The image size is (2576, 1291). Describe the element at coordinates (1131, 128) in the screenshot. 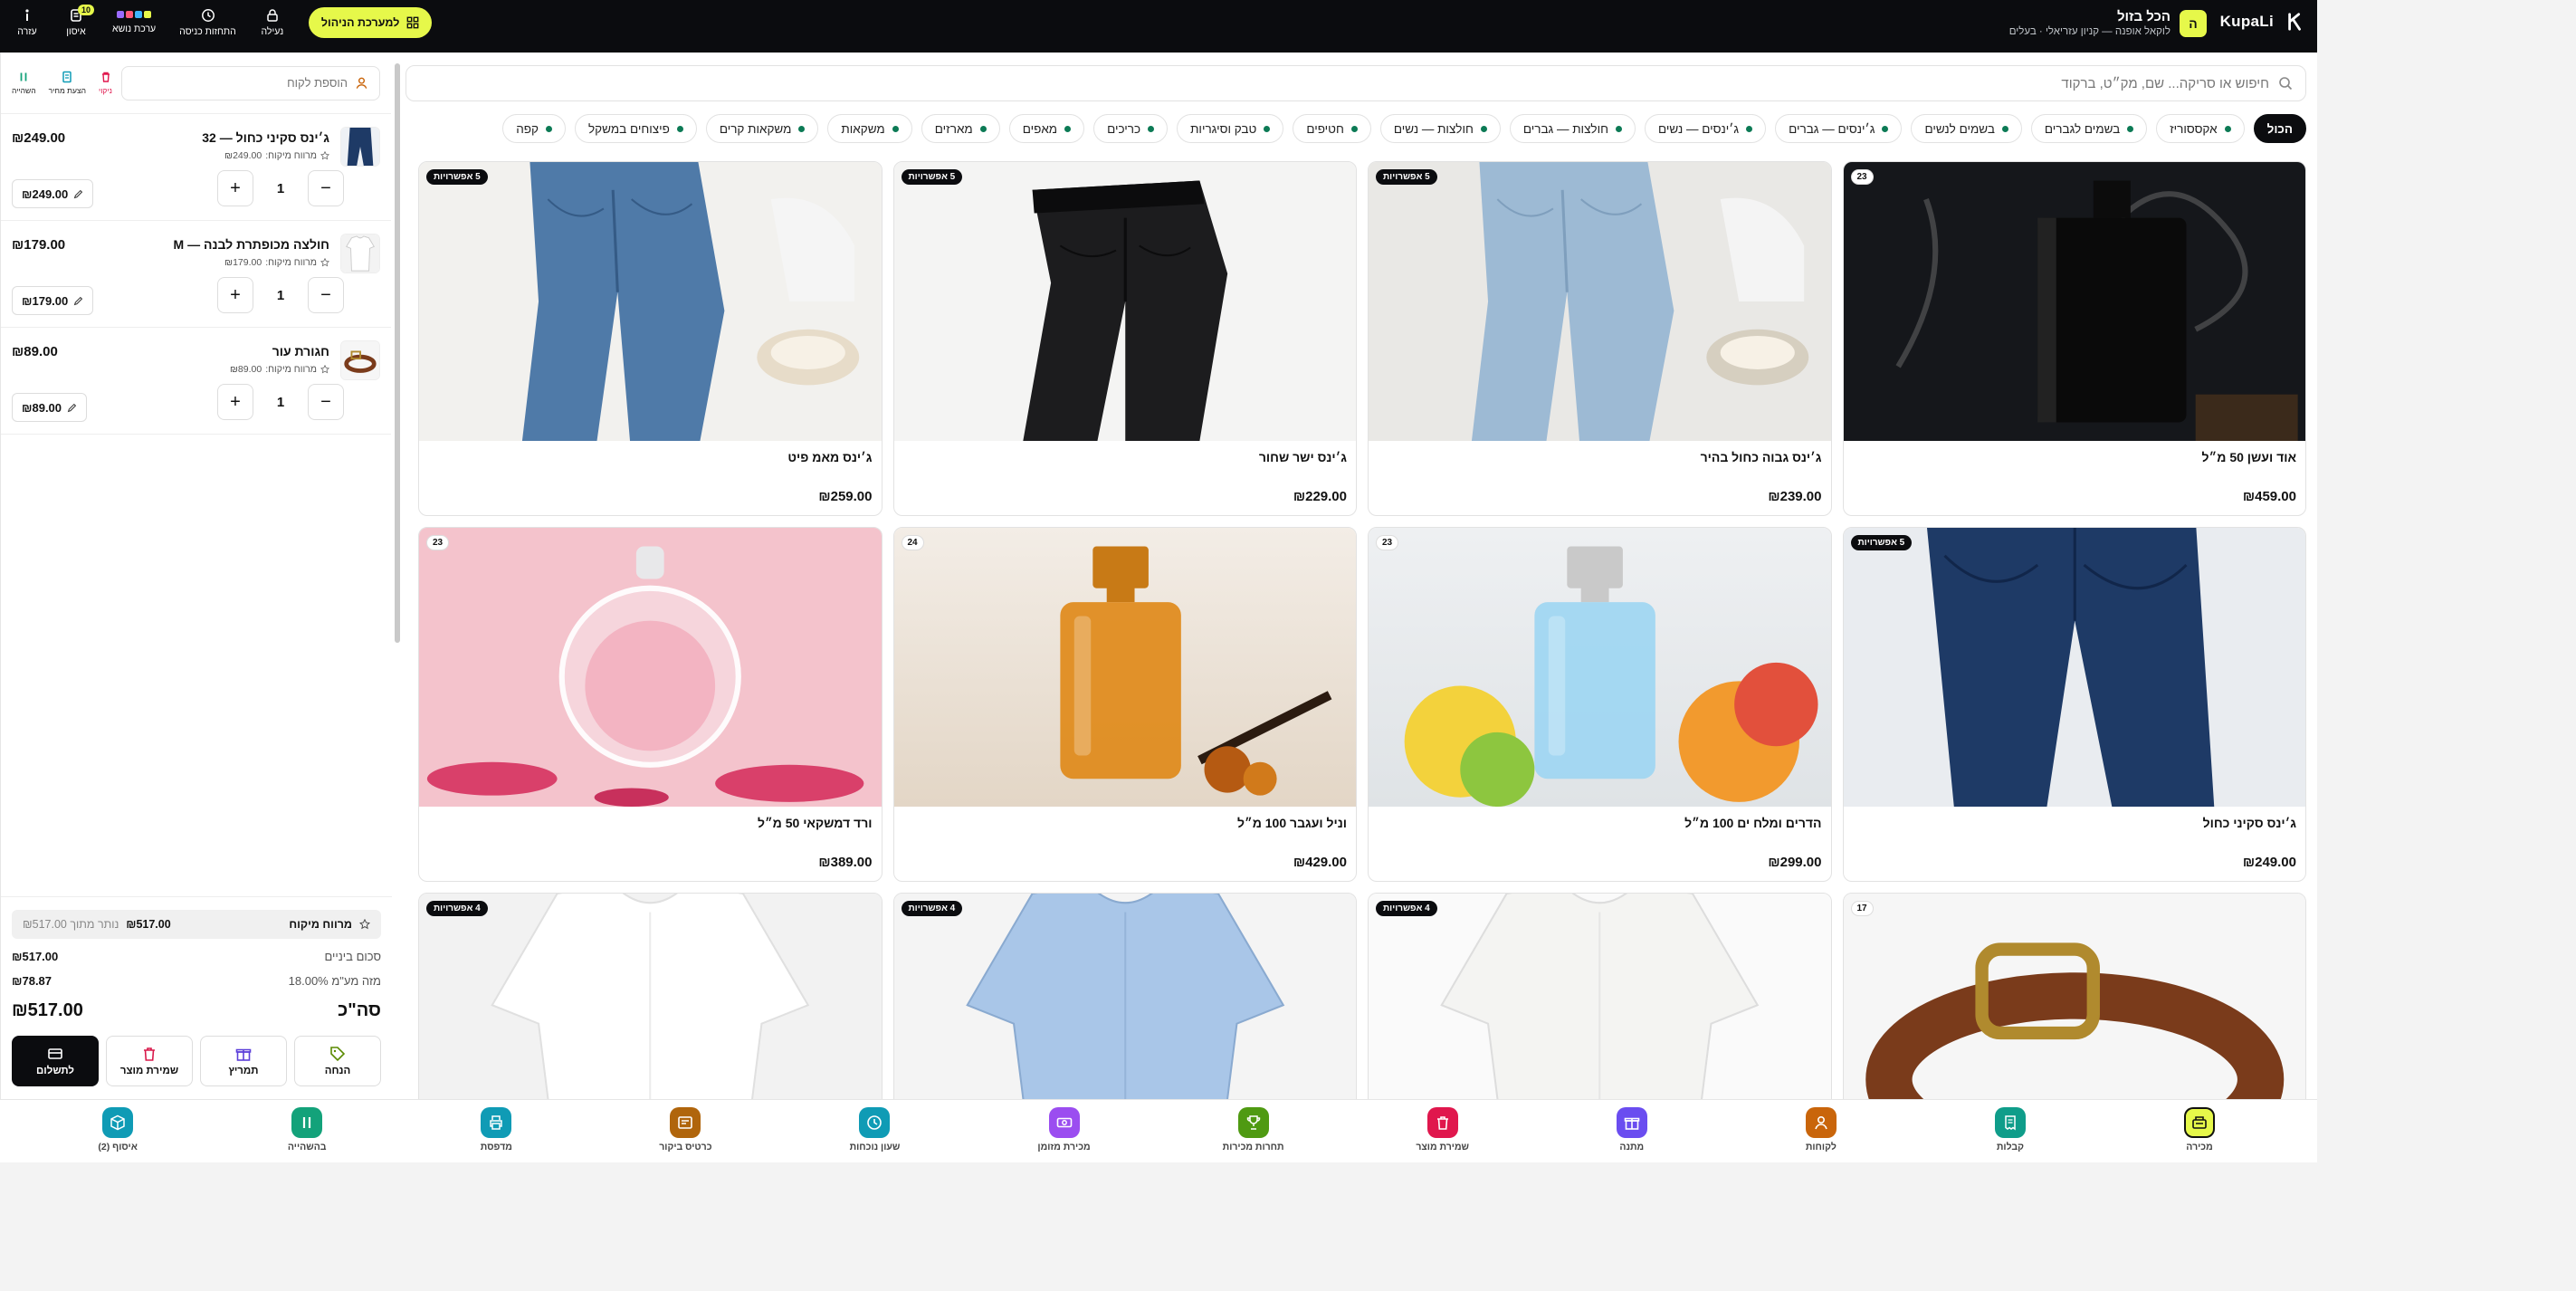

I see `category-chip: כריכים` at that location.